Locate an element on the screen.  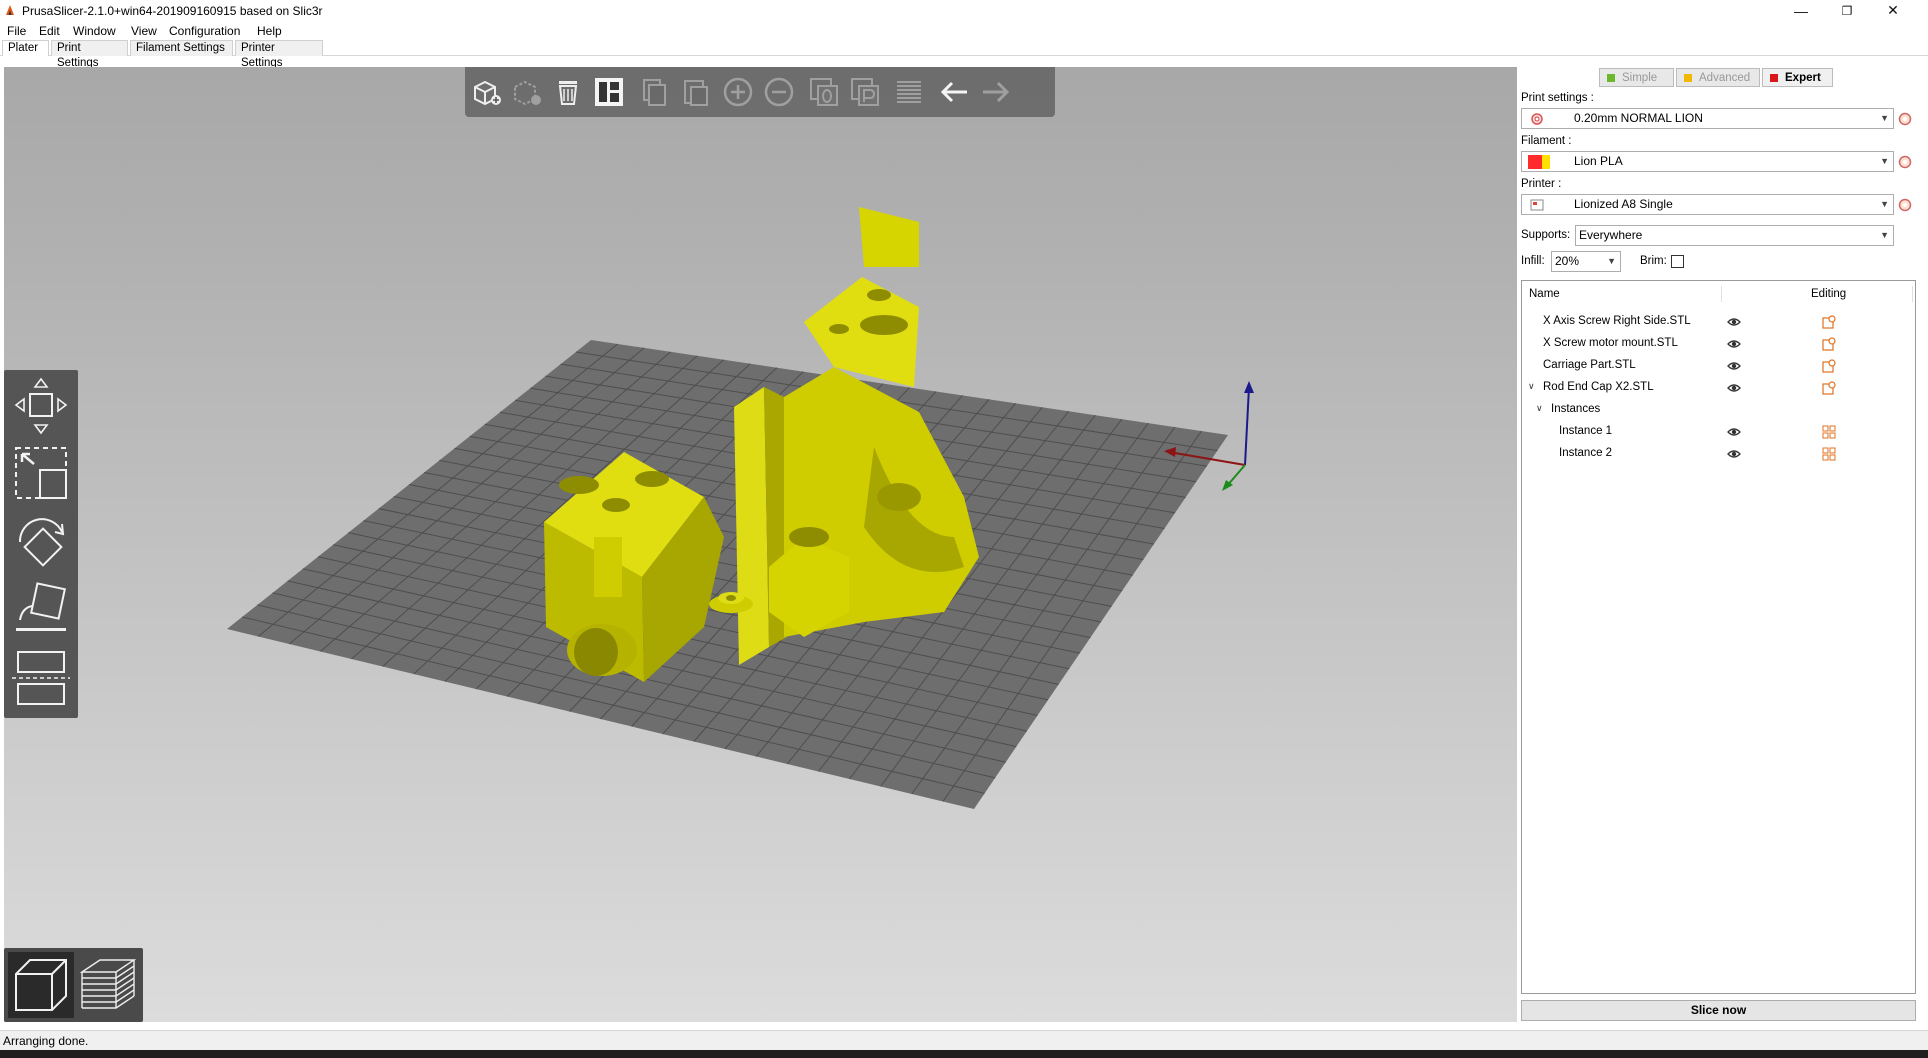
split-objects-button is located at coordinates (824, 92).